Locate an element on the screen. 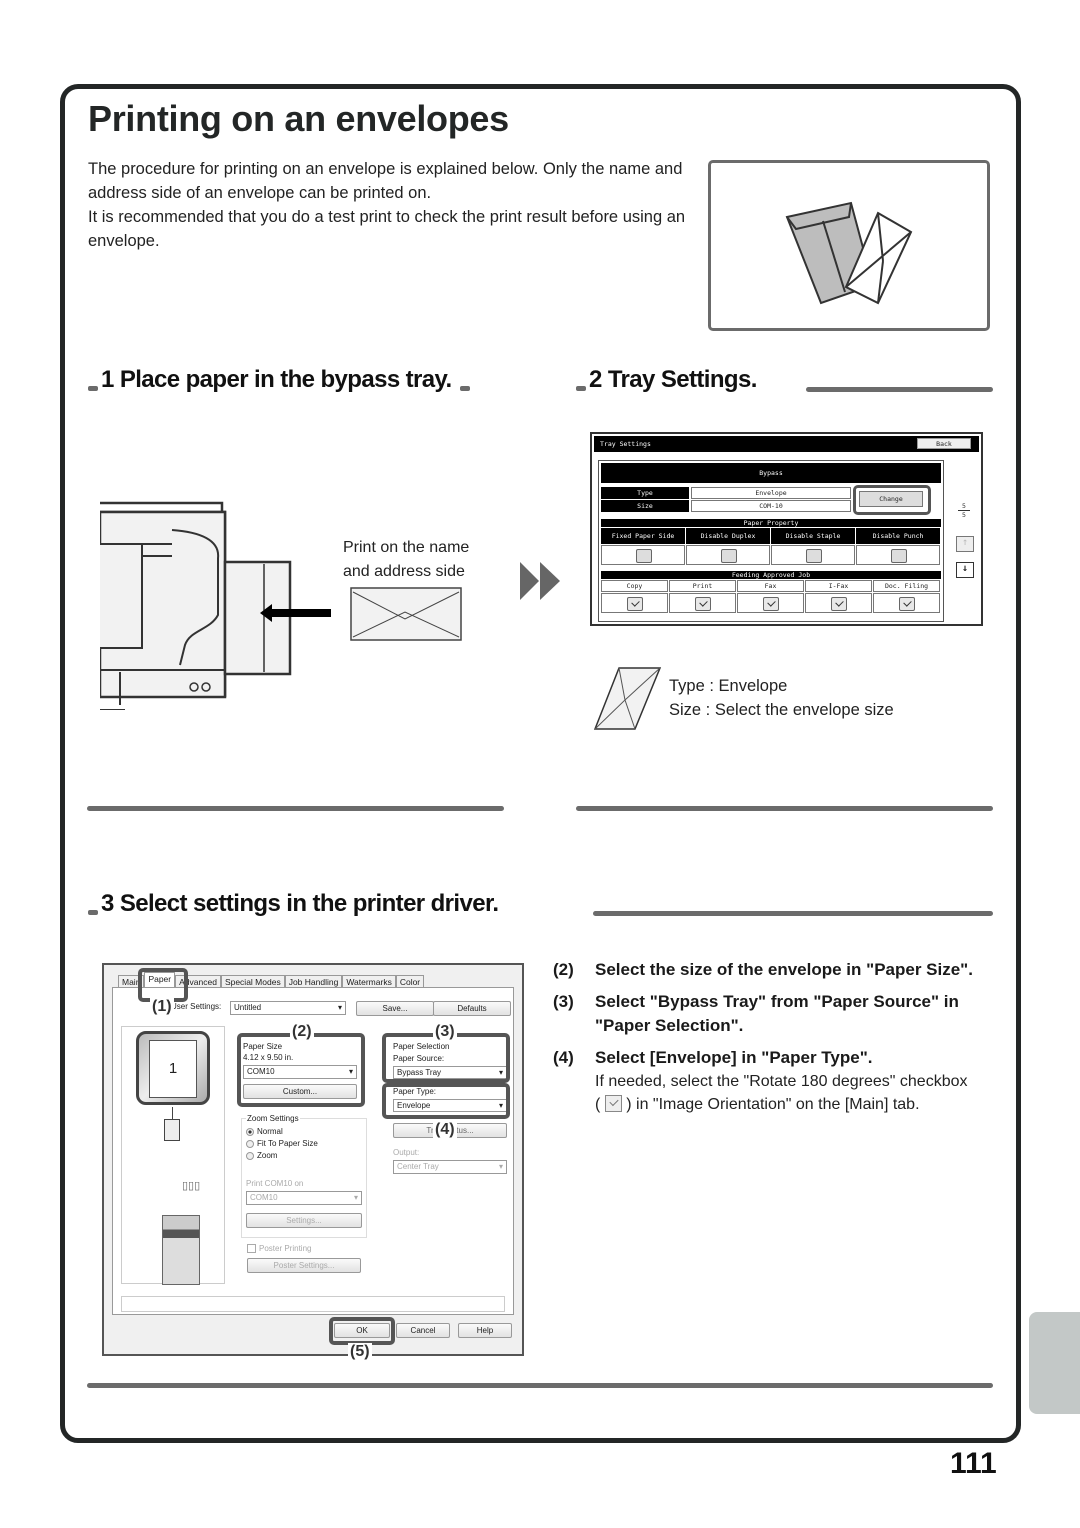 Image resolution: width=1080 pixels, height=1528 pixels. defaults-button: Defaults is located at coordinates (472, 1008).